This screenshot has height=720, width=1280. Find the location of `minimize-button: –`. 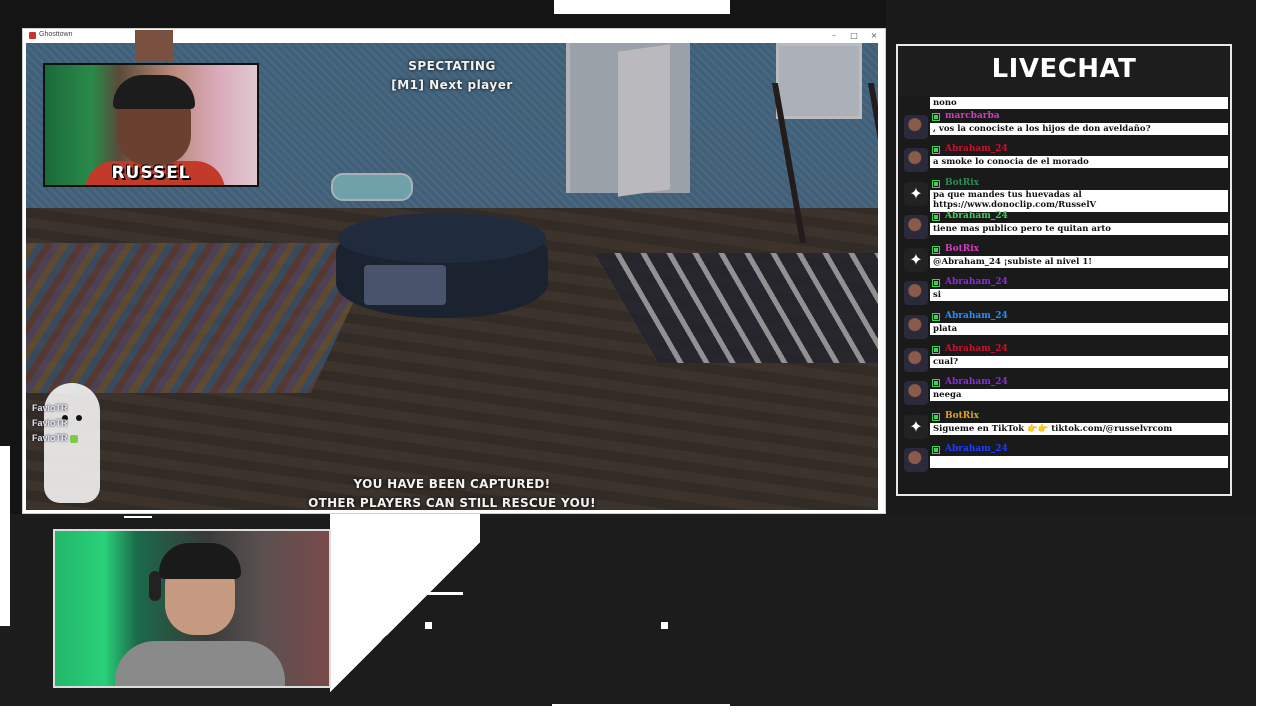

minimize-button: – is located at coordinates (834, 36).